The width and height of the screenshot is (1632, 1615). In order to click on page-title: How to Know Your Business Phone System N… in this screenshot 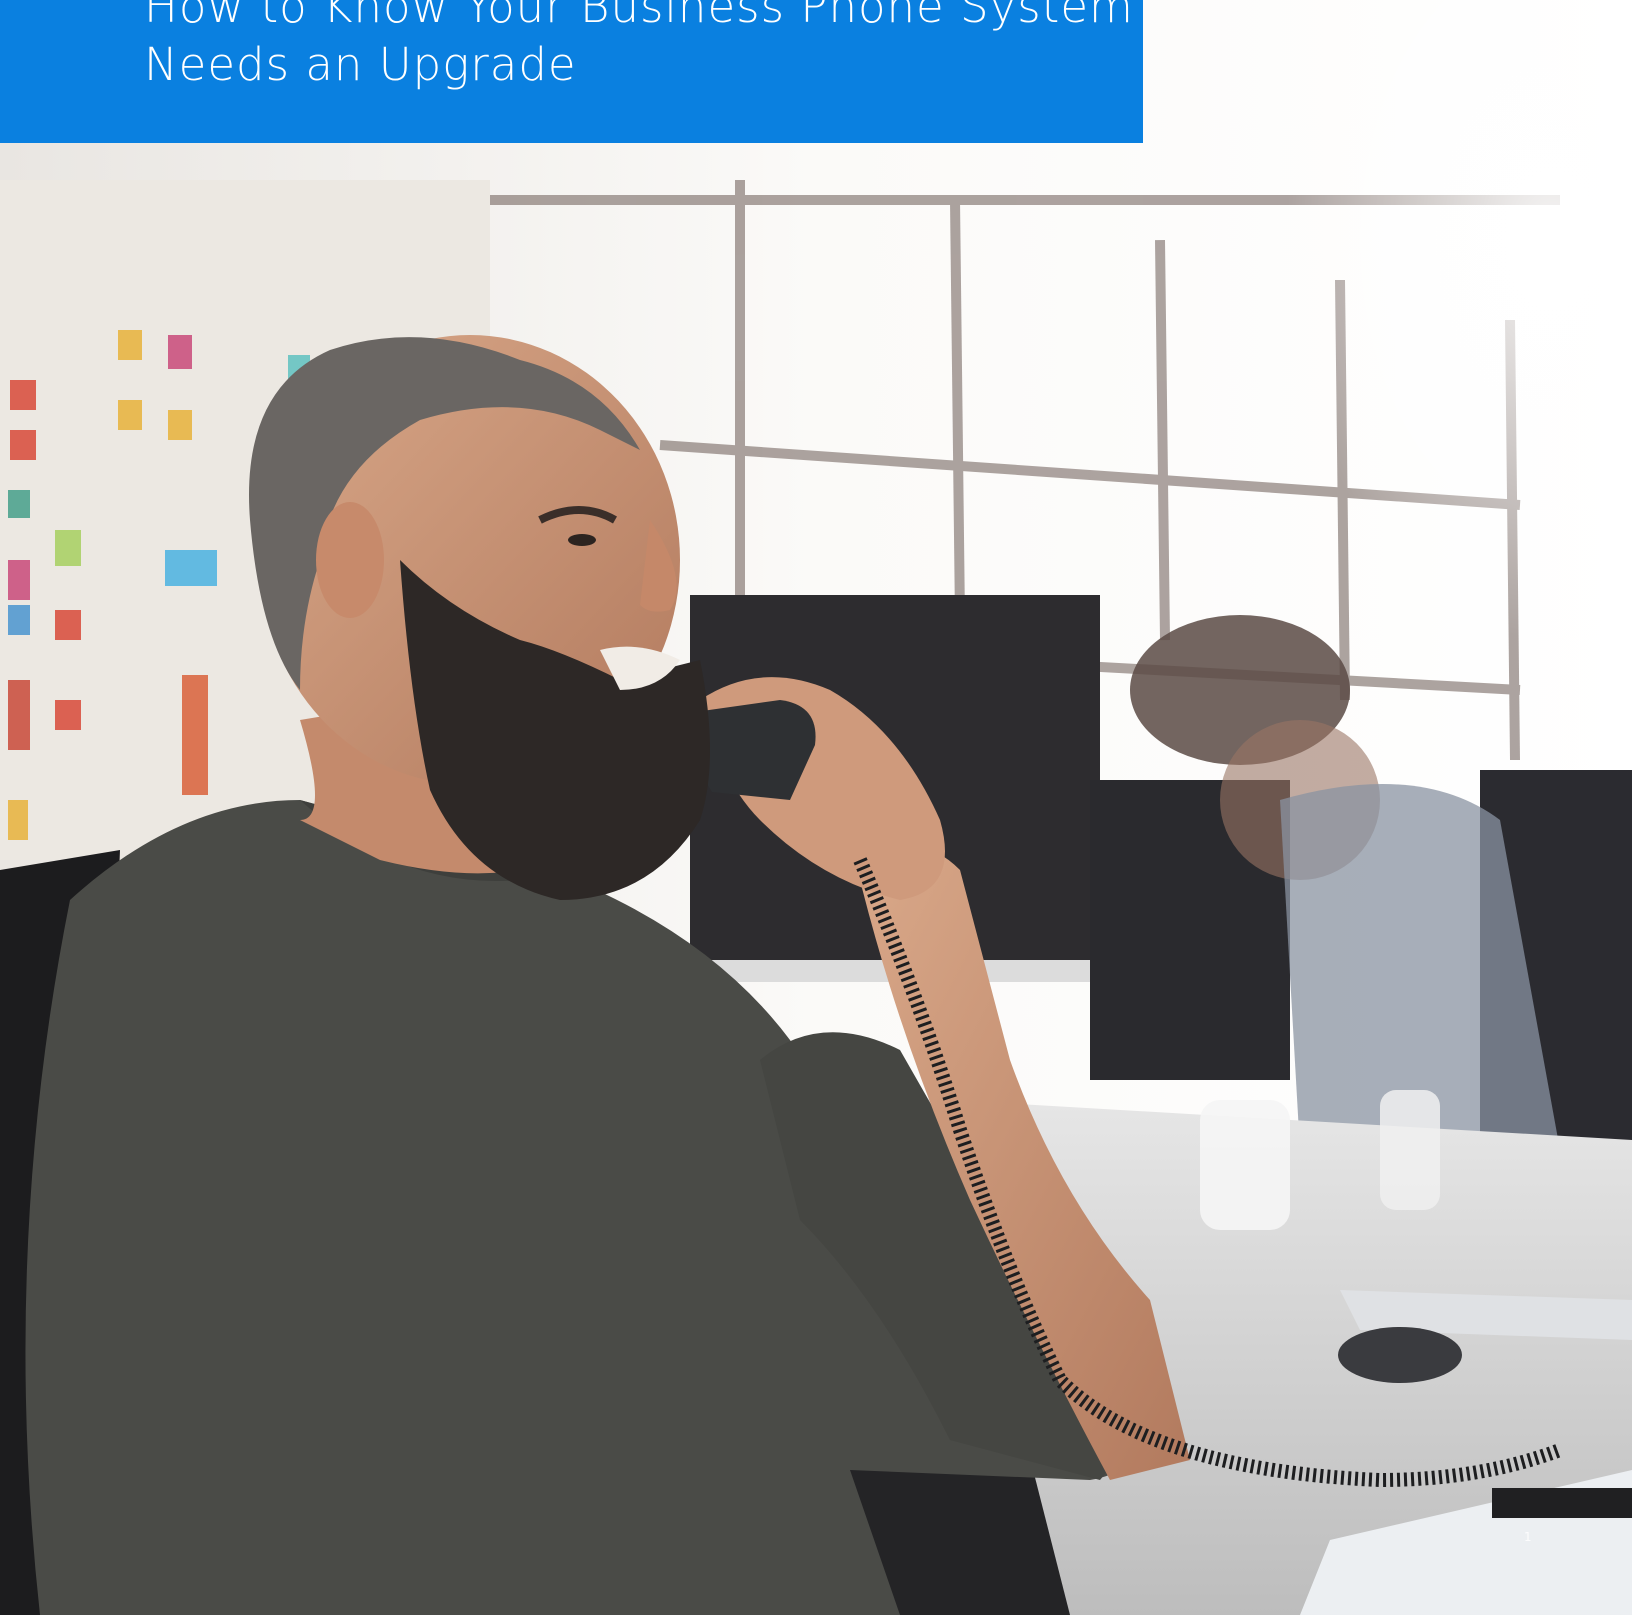, I will do `click(639, 47)`.